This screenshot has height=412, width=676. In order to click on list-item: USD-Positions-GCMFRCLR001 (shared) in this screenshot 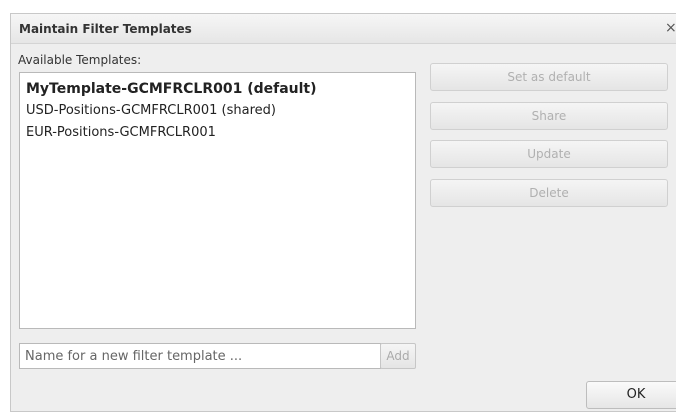, I will do `click(217, 111)`.